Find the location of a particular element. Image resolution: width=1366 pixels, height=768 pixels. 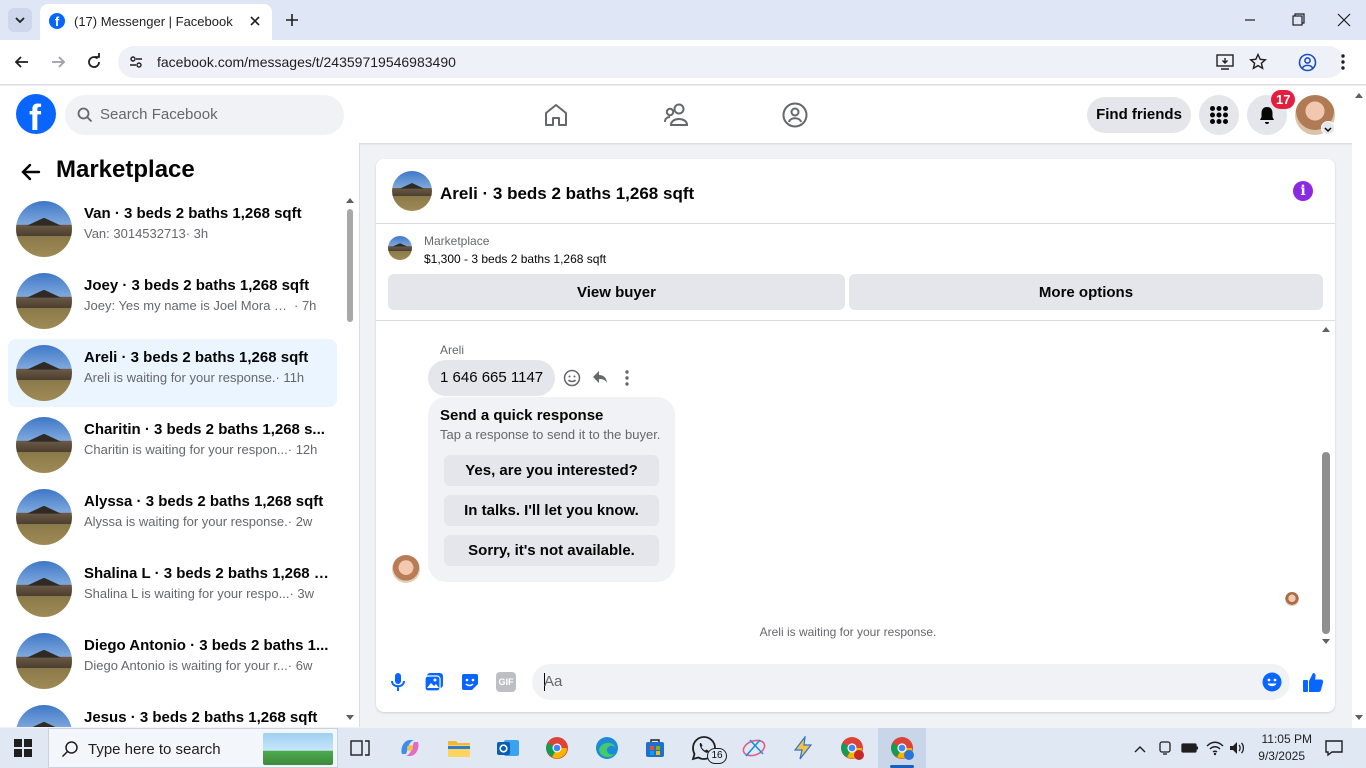

new-tab-button is located at coordinates (292, 20).